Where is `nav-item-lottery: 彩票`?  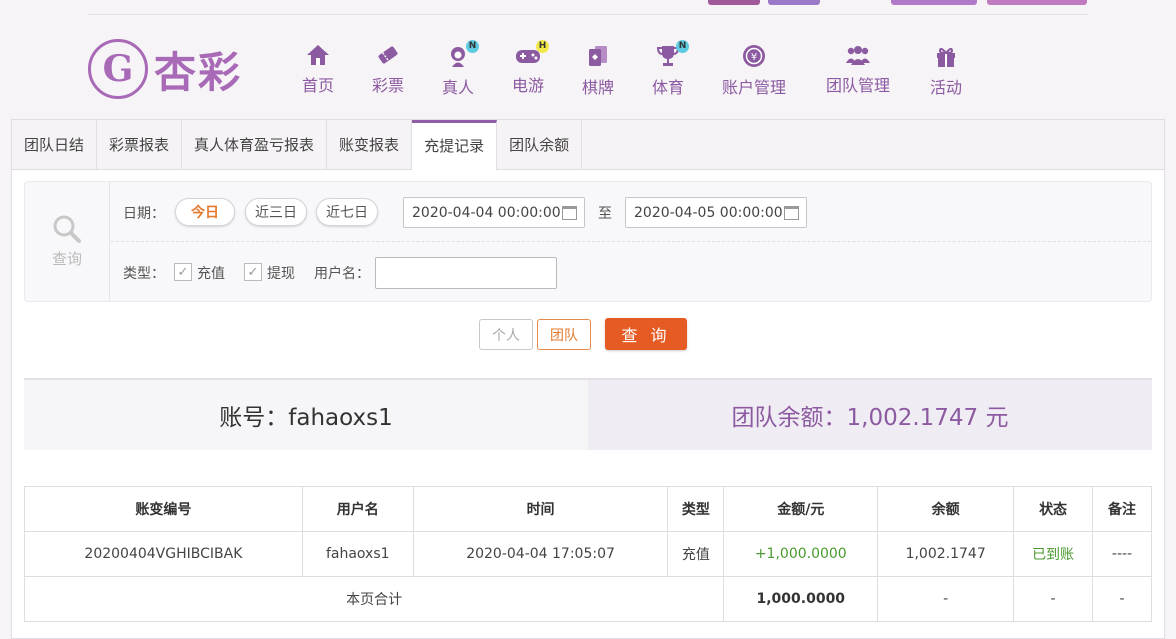 nav-item-lottery: 彩票 is located at coordinates (388, 70).